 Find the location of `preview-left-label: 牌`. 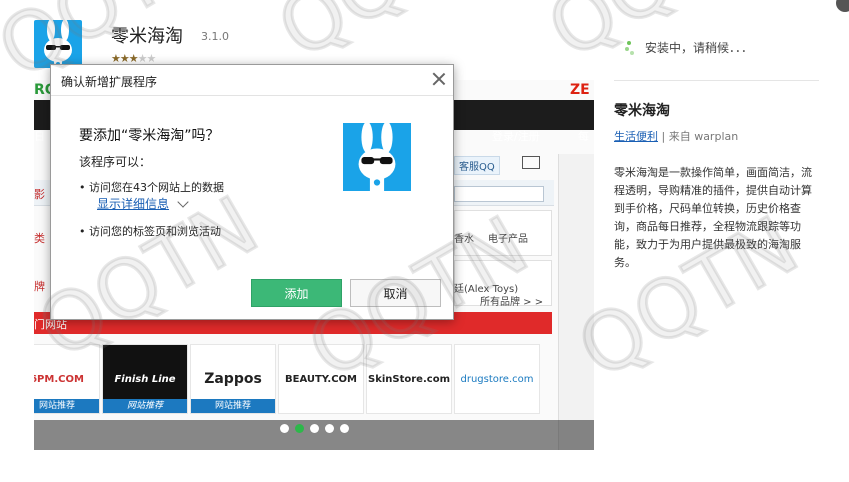

preview-left-label: 牌 is located at coordinates (39, 286).